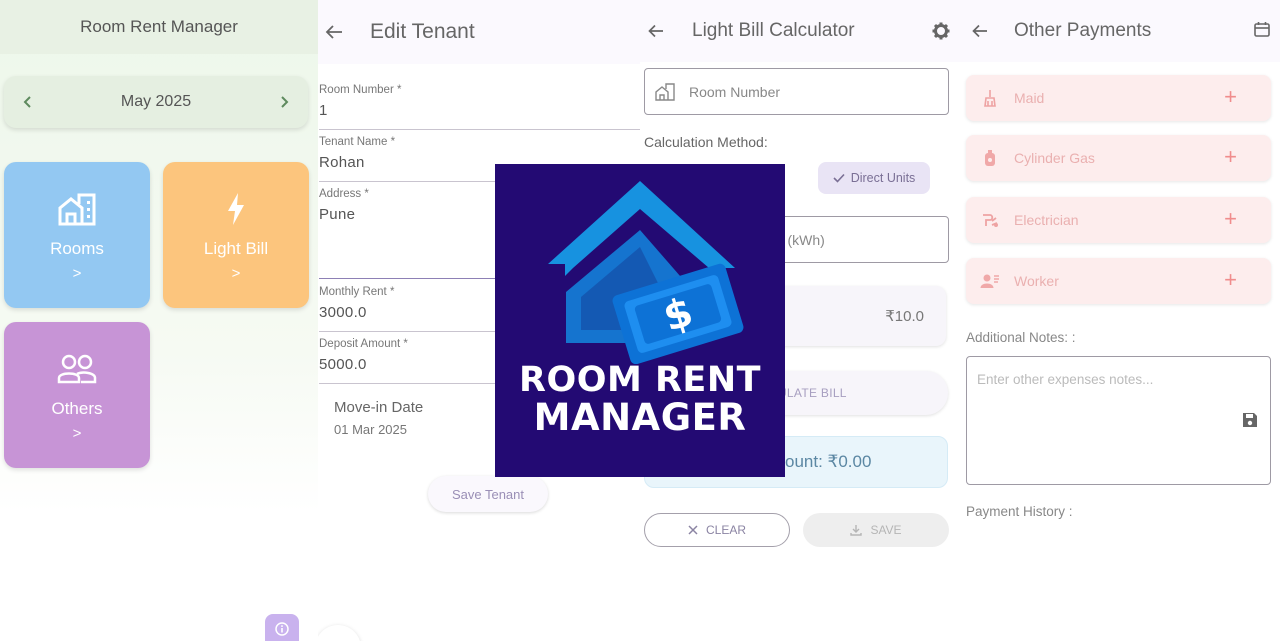  I want to click on month-selector: May 2025, so click(156, 102).